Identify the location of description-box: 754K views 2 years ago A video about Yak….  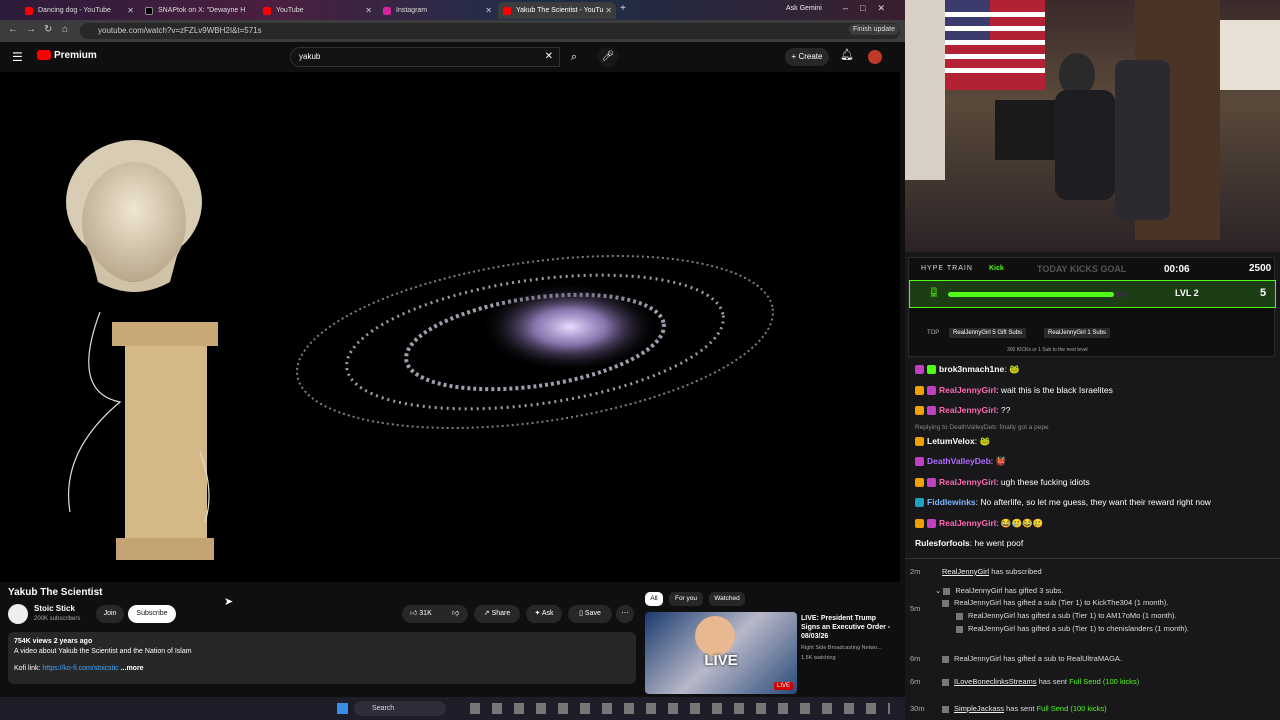
(322, 658).